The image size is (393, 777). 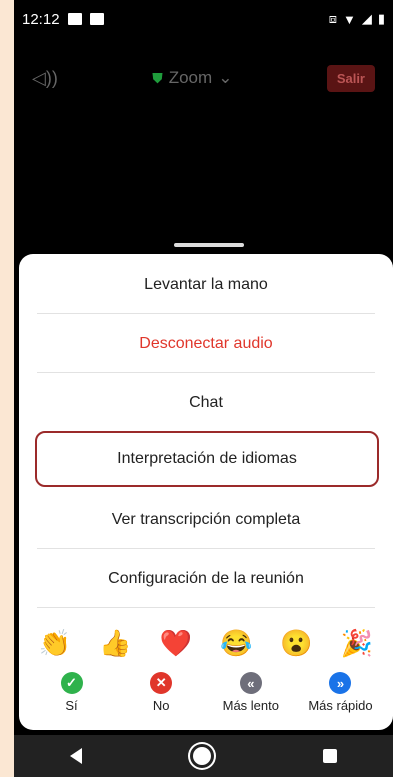 I want to click on back-icon, so click(x=75, y=756).